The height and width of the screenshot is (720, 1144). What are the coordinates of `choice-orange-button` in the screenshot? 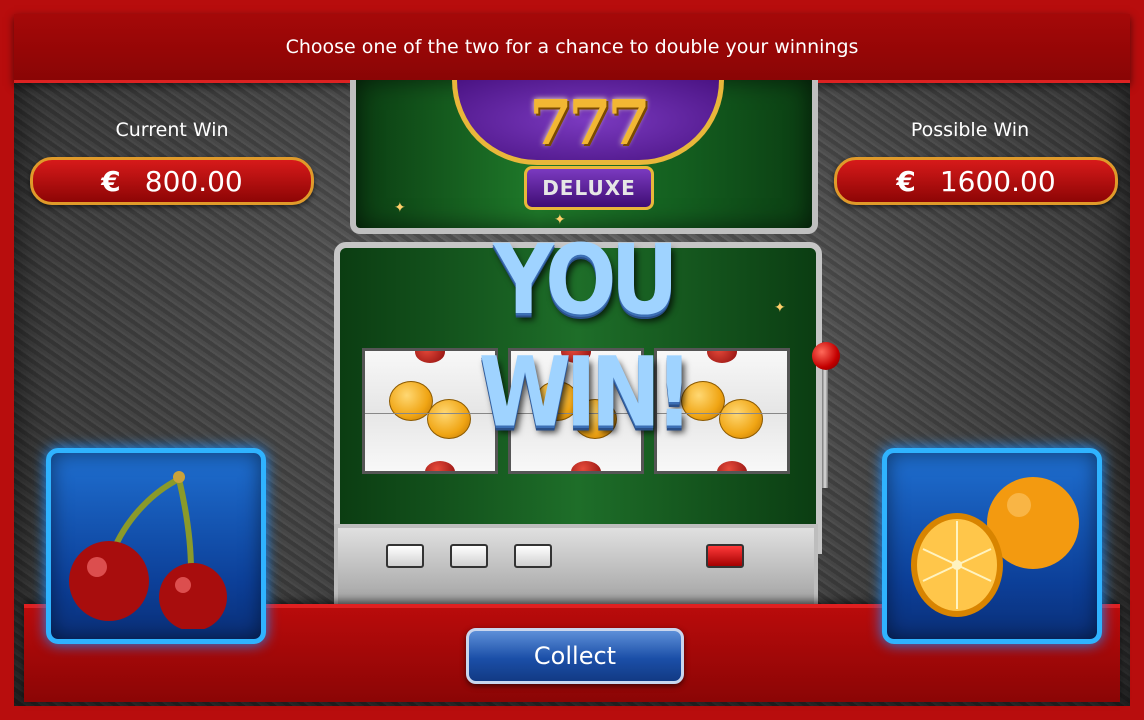 It's located at (992, 546).